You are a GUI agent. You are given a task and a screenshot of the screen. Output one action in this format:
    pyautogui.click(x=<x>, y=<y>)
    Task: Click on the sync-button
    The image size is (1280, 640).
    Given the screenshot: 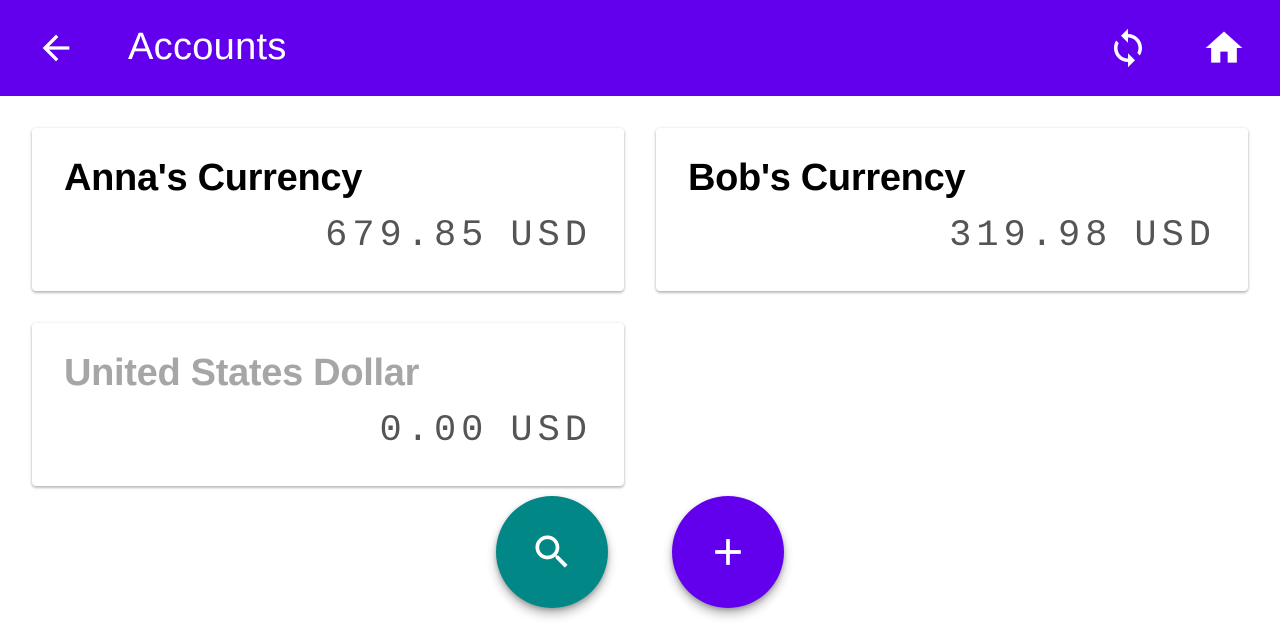 What is the action you would take?
    pyautogui.click(x=1128, y=48)
    